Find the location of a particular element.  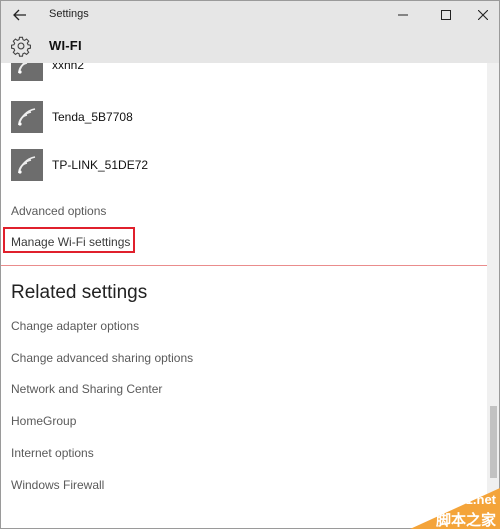

minimize-icon is located at coordinates (403, 15).